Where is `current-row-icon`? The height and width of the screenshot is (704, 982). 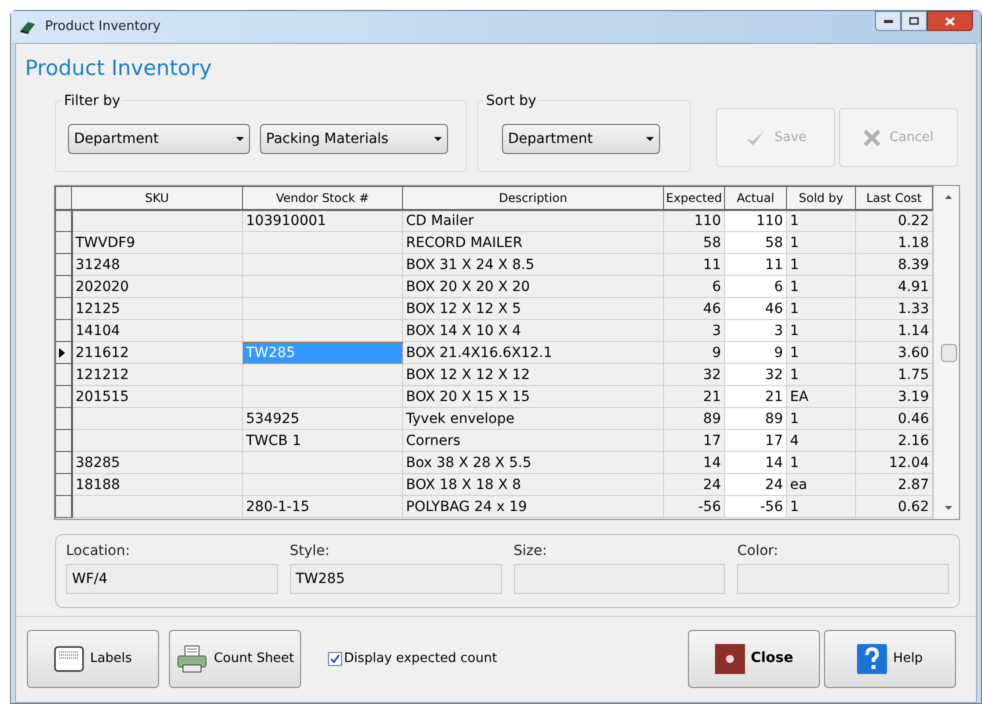 current-row-icon is located at coordinates (62, 353).